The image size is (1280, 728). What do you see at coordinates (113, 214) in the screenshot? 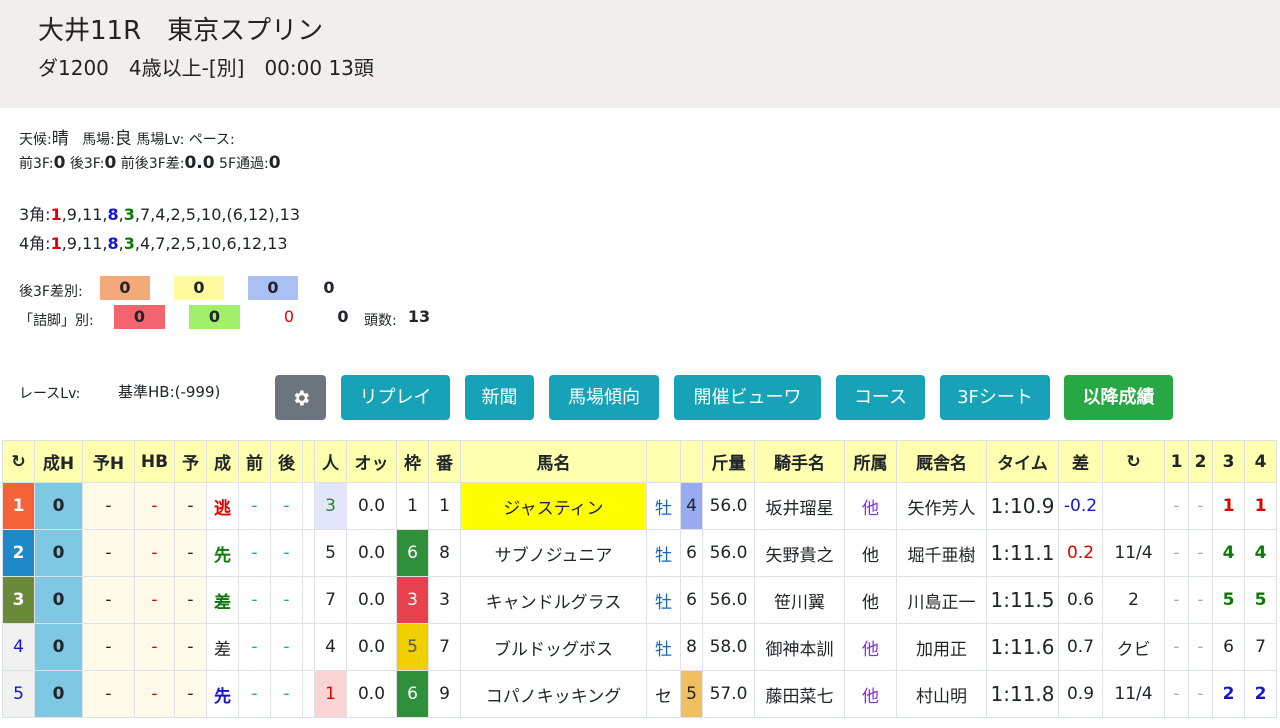
I see `corner-3-second: 8` at bounding box center [113, 214].